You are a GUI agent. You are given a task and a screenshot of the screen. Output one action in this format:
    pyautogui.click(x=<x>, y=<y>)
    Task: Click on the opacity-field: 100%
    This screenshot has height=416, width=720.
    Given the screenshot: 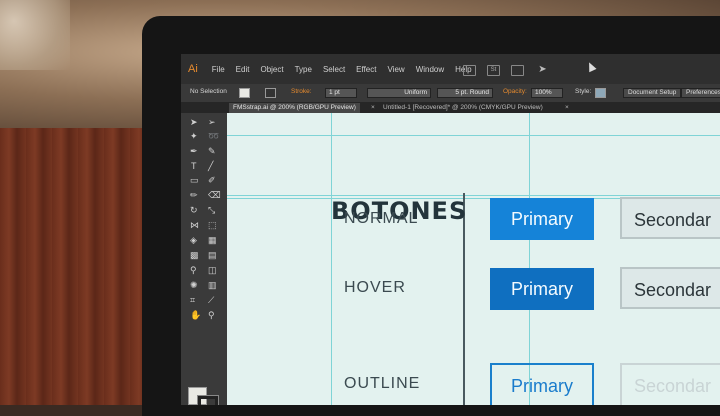 What is the action you would take?
    pyautogui.click(x=547, y=93)
    